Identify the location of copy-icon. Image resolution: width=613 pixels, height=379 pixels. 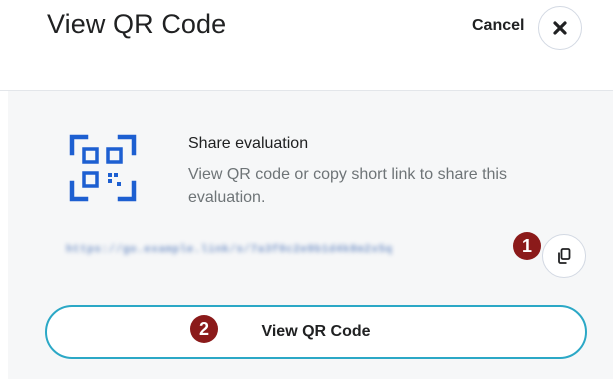
(564, 256).